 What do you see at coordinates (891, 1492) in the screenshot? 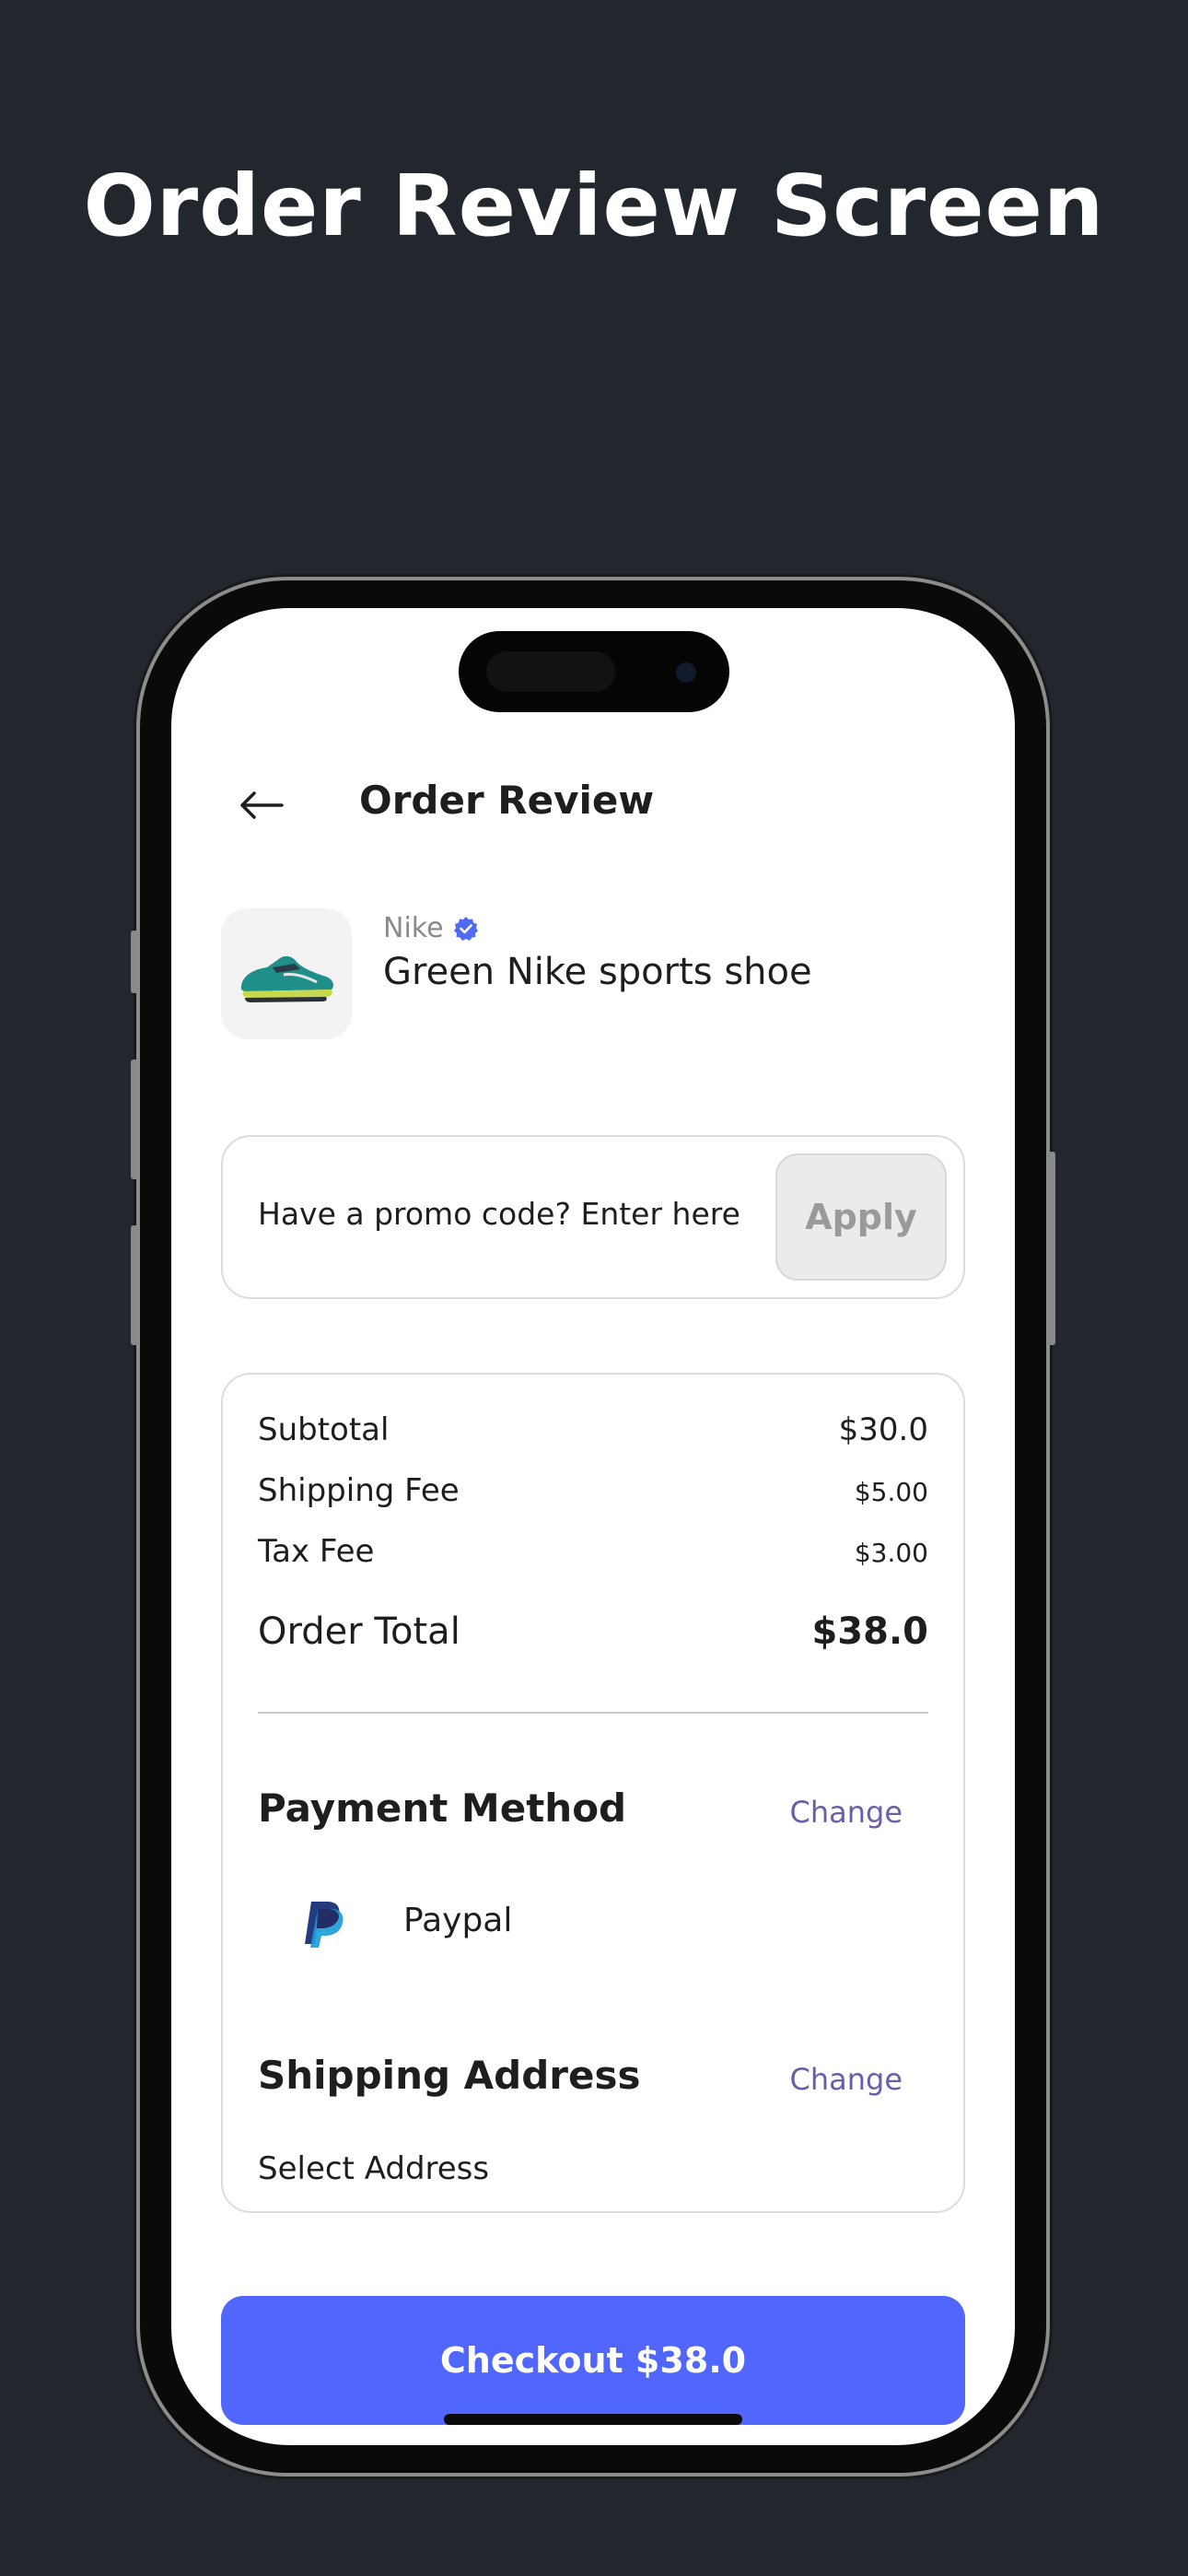
I see `shipping-fee-value: $5.00` at bounding box center [891, 1492].